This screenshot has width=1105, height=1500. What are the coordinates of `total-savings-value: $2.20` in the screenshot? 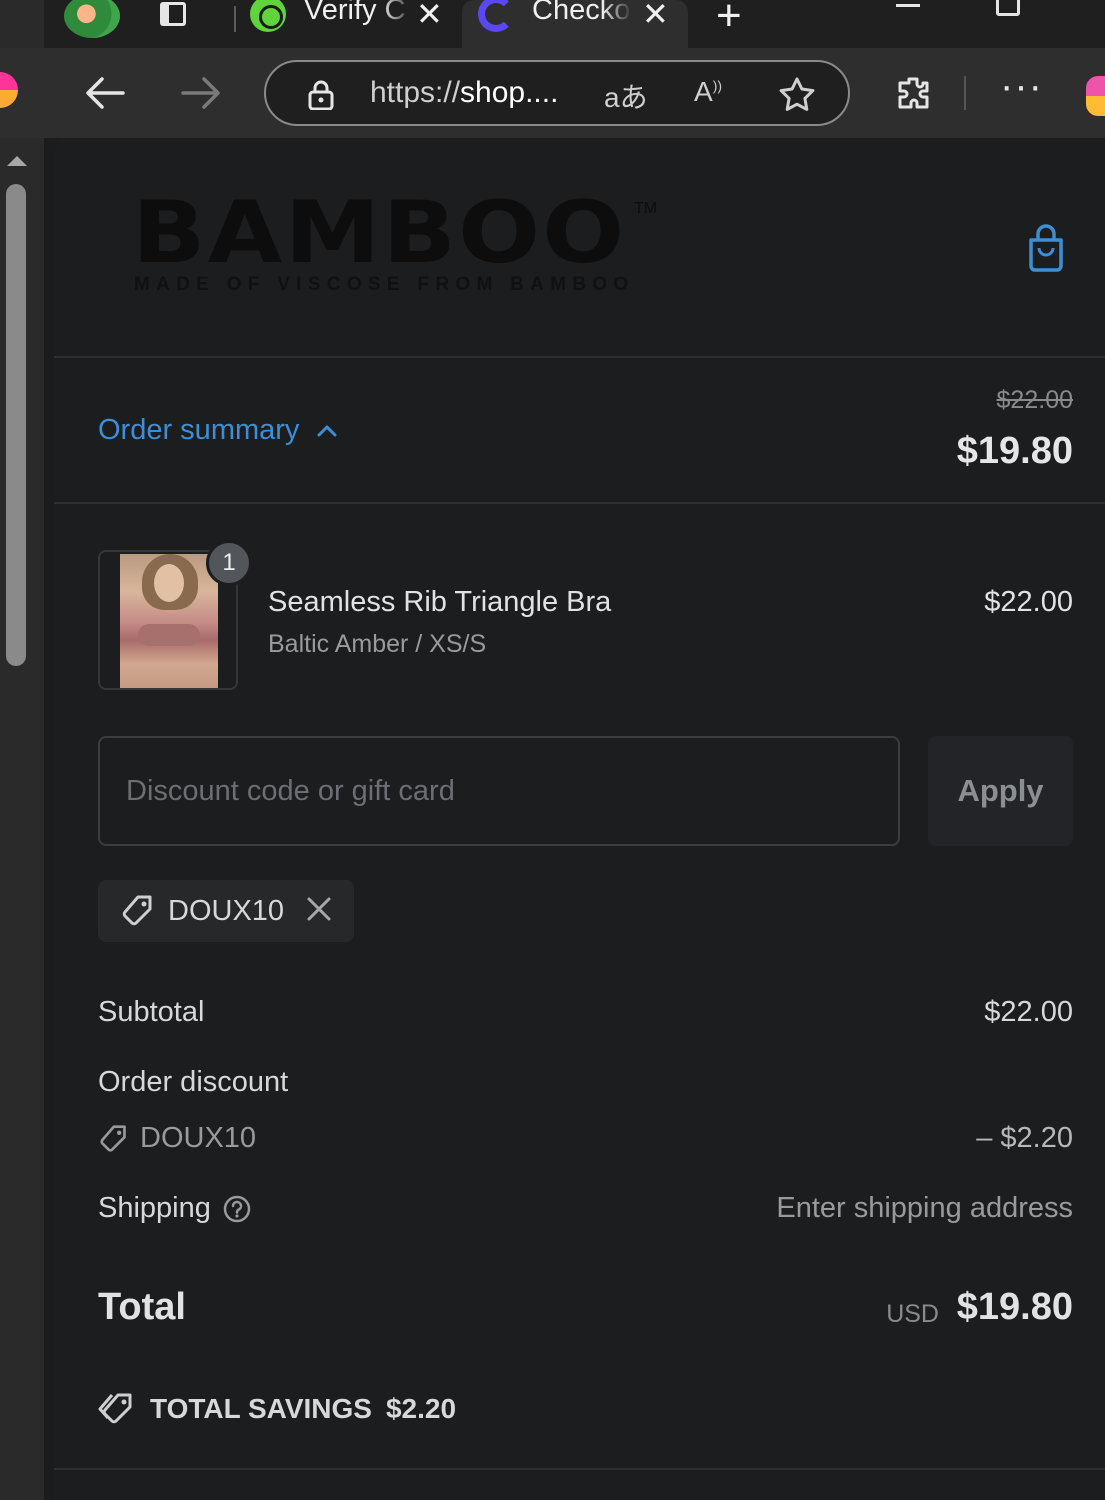 It's located at (421, 1408).